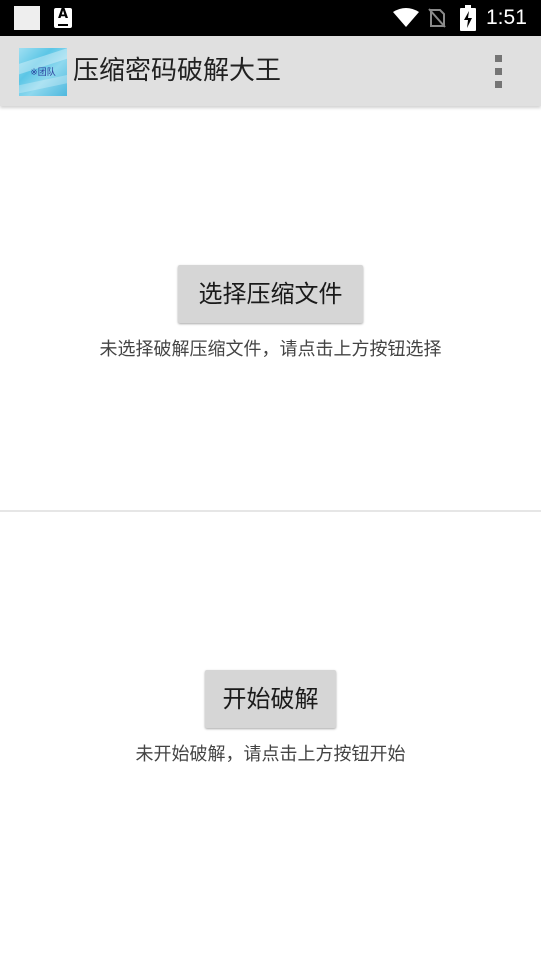  Describe the element at coordinates (270, 294) in the screenshot. I see `select-archive-button: 选择压缩文件` at that location.